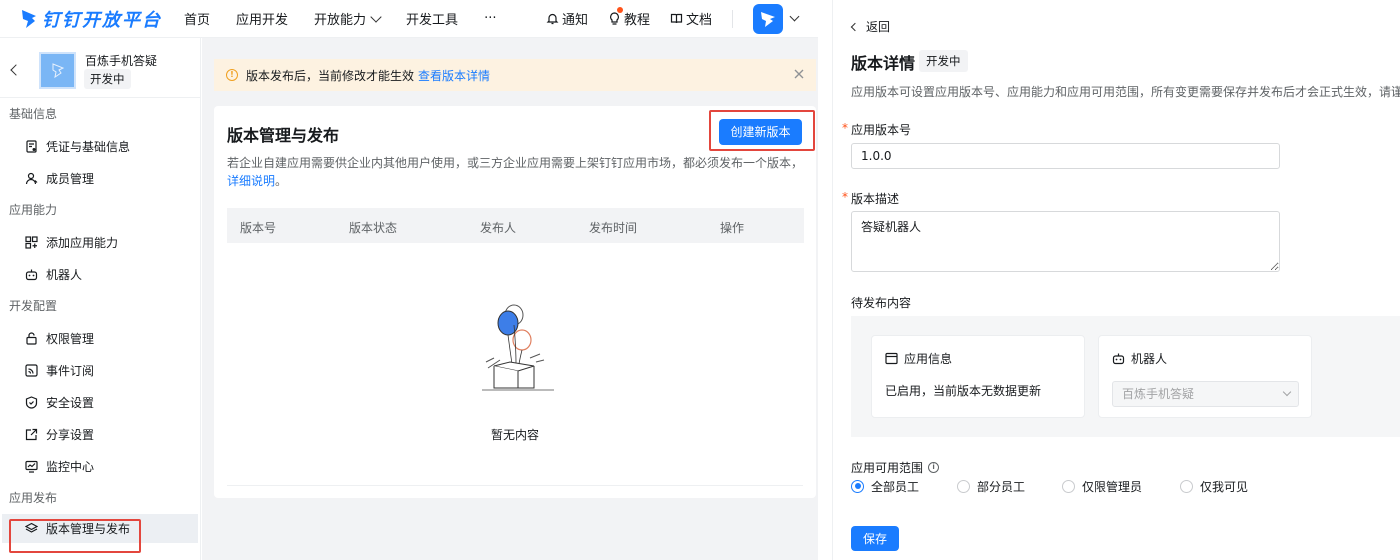 This screenshot has width=1400, height=560. I want to click on version-table-header: 版本号 版本状态 发布人 发布时间 操作, so click(515, 225).